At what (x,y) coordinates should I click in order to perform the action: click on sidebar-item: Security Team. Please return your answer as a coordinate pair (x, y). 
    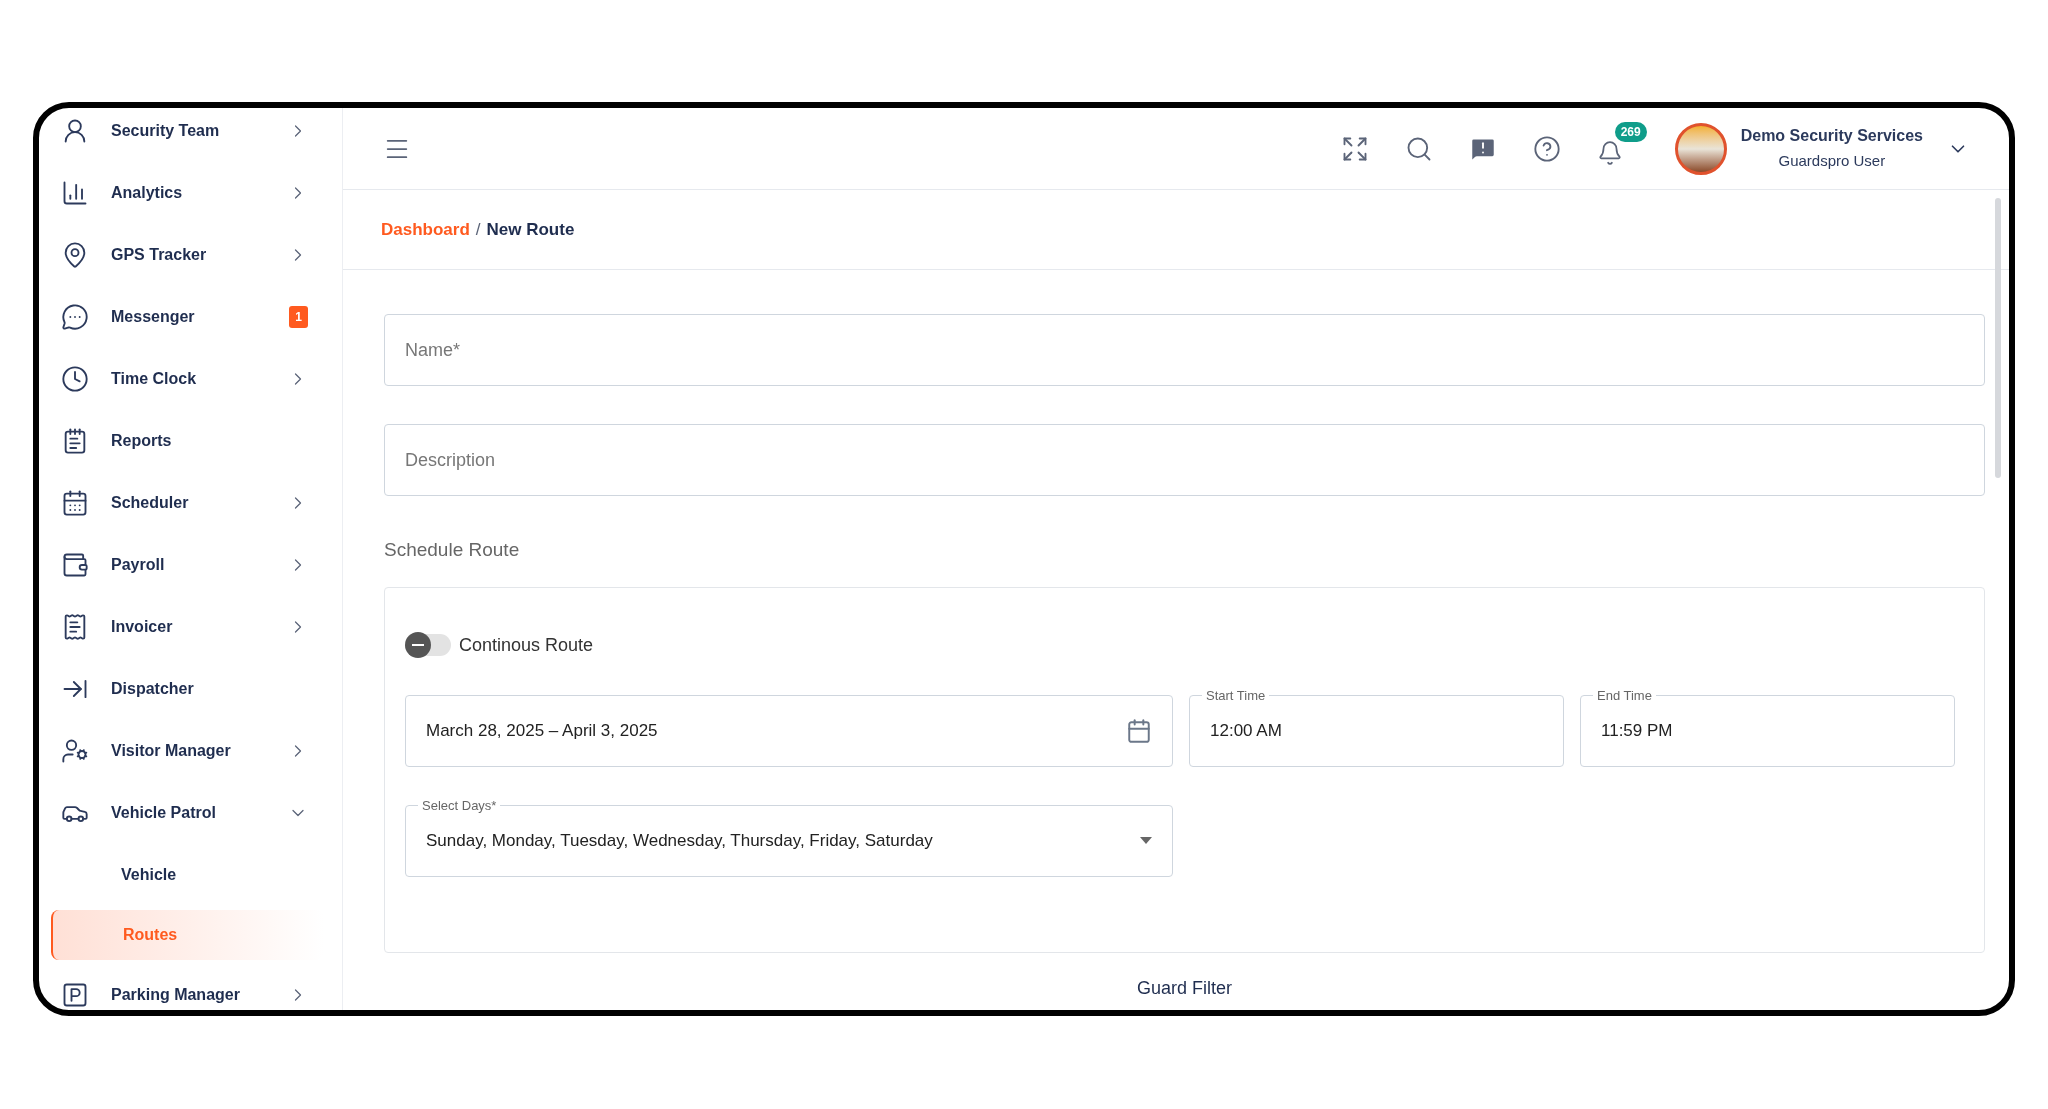
    Looking at the image, I should click on (190, 135).